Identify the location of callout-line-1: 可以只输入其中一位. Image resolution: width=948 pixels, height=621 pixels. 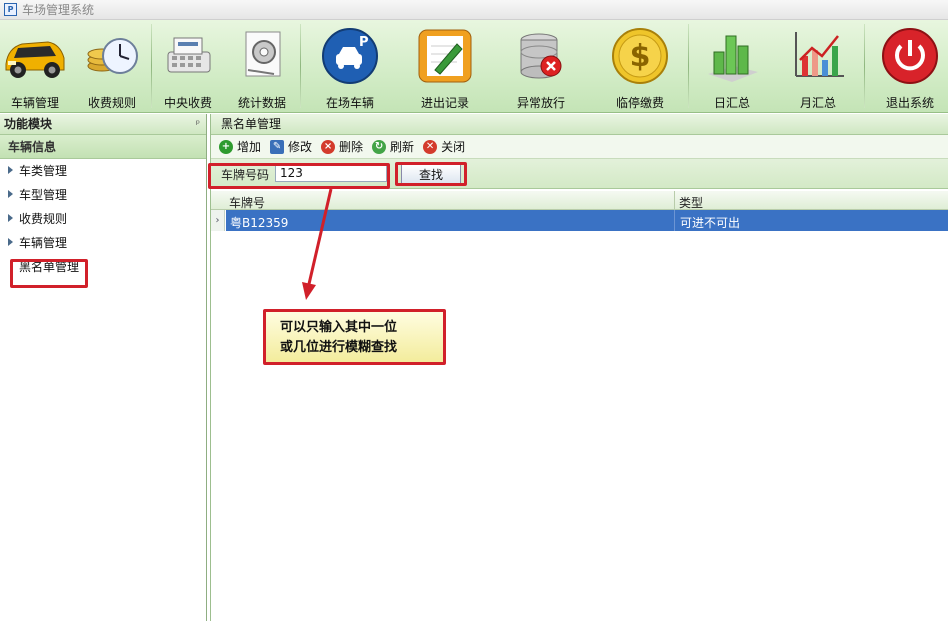
(339, 327).